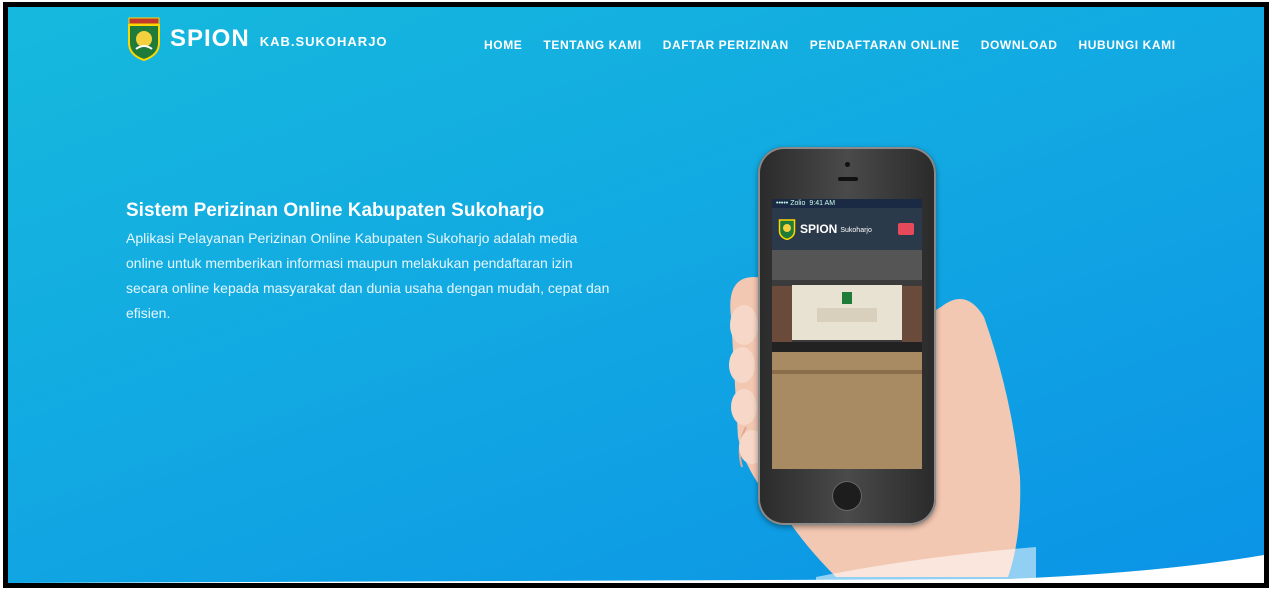 This screenshot has width=1272, height=590. Describe the element at coordinates (503, 45) in the screenshot. I see `nav-home: HOME` at that location.